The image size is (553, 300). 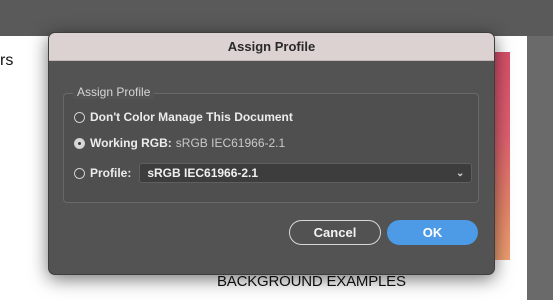 I want to click on ok-button: OK, so click(x=432, y=232).